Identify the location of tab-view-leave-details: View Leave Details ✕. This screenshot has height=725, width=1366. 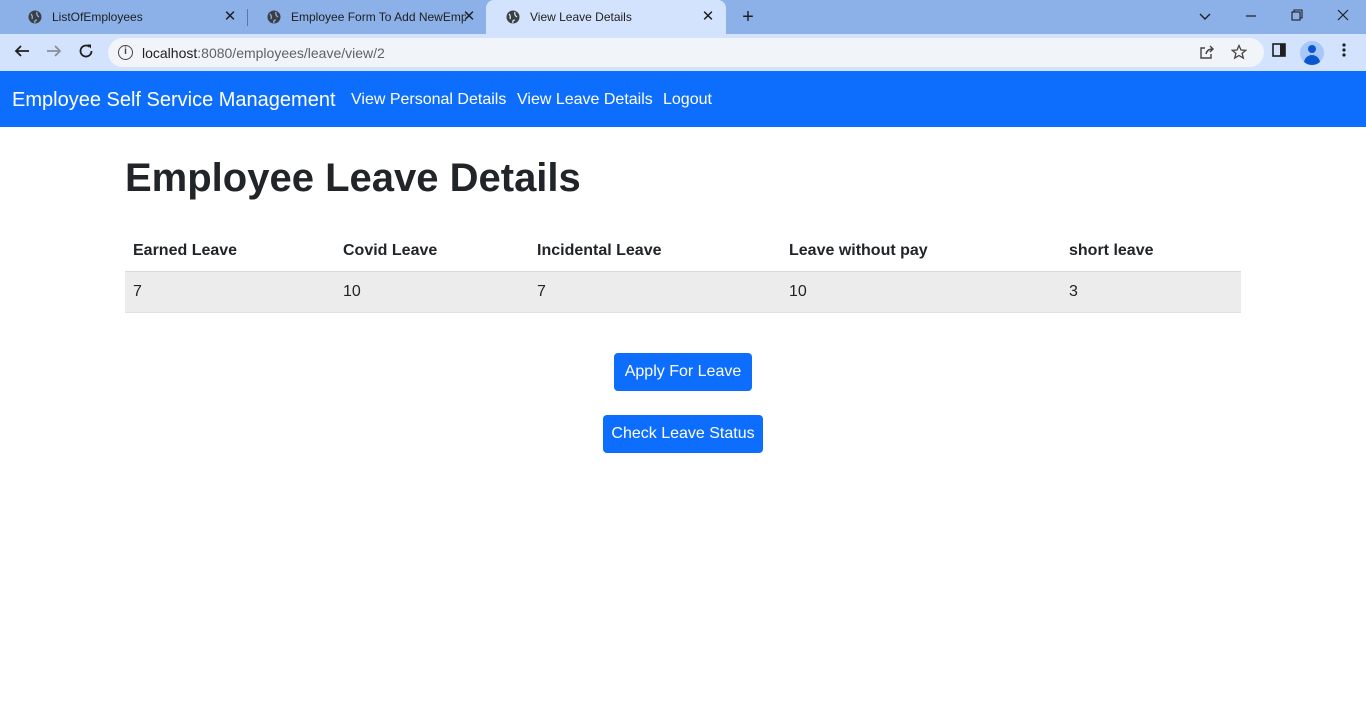
(606, 17).